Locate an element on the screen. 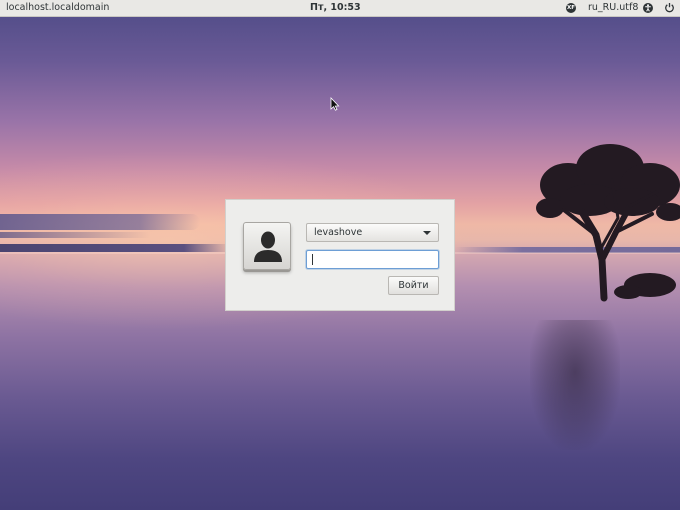  tree-silhouette is located at coordinates (608, 223).